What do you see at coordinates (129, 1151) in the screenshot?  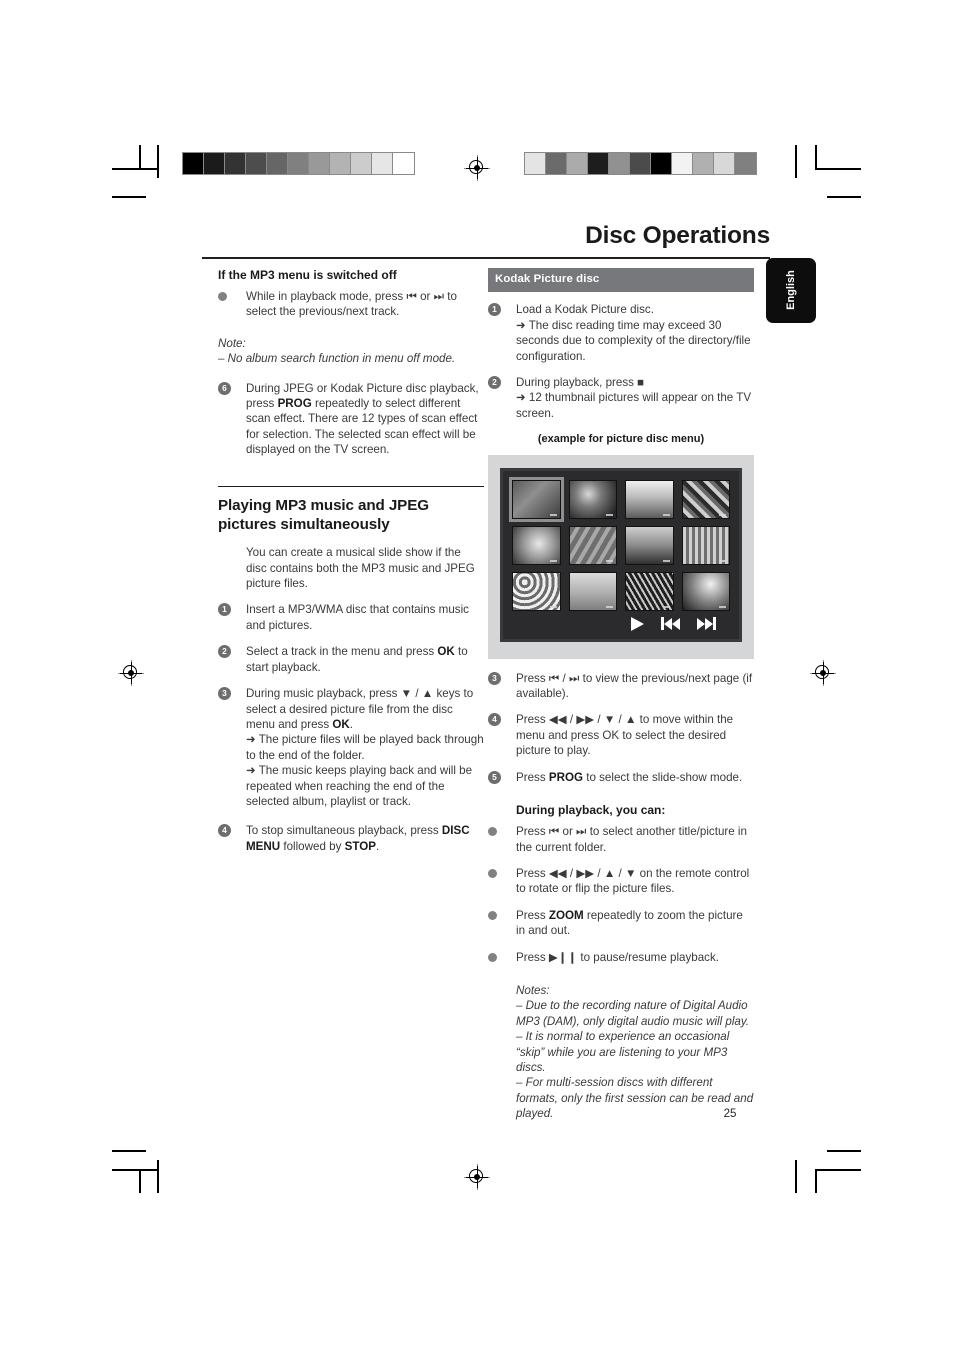 I see `crop-mark-bottom-left-h` at bounding box center [129, 1151].